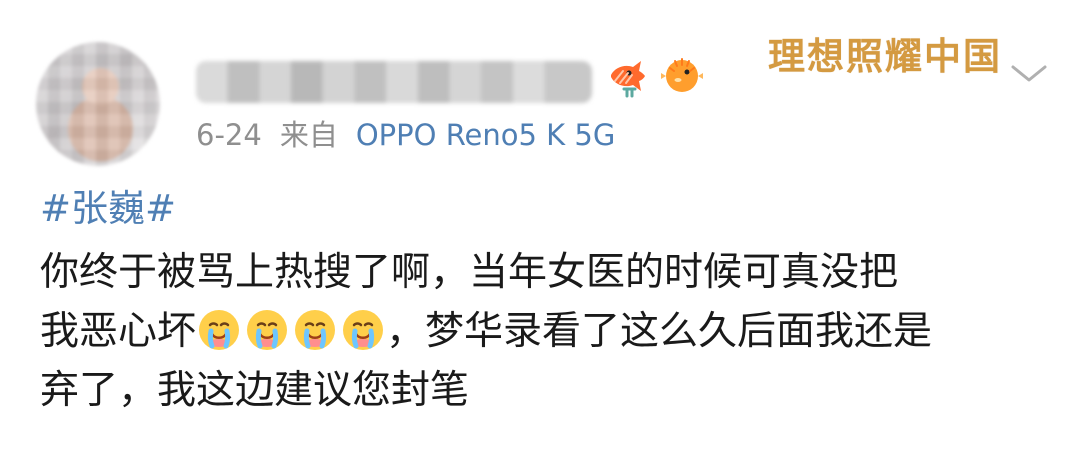 This screenshot has width=1080, height=452. Describe the element at coordinates (885, 56) in the screenshot. I see `watermark-text: 理想照耀中国` at that location.